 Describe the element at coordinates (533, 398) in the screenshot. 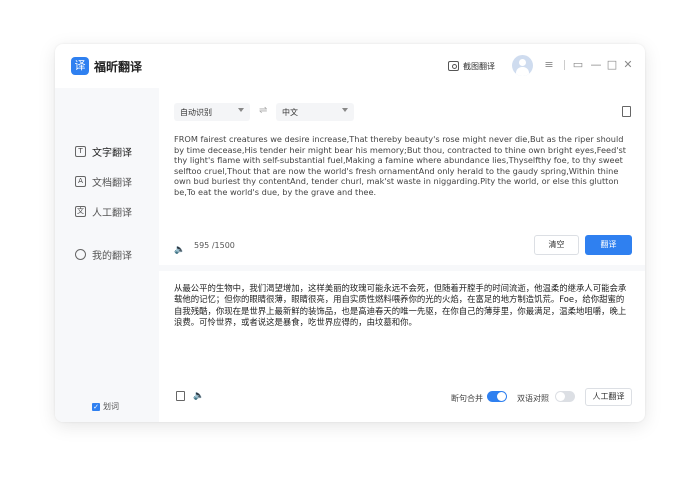

I see `bilingual-label: 双语对照` at that location.